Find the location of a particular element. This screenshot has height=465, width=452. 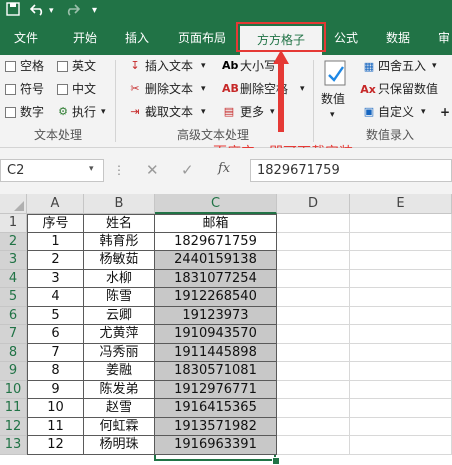

column-header-c: C is located at coordinates (216, 204).